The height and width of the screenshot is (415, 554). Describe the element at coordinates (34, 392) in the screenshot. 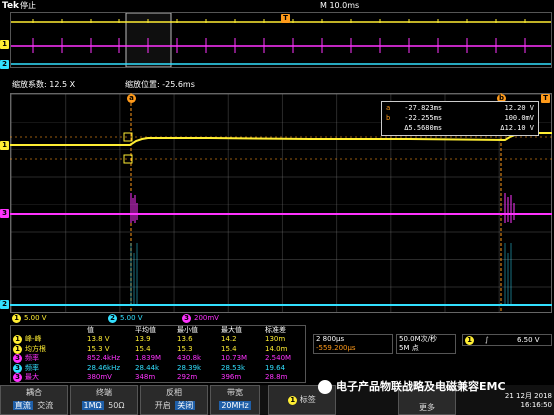

I see `coupling-title: 耦合` at that location.